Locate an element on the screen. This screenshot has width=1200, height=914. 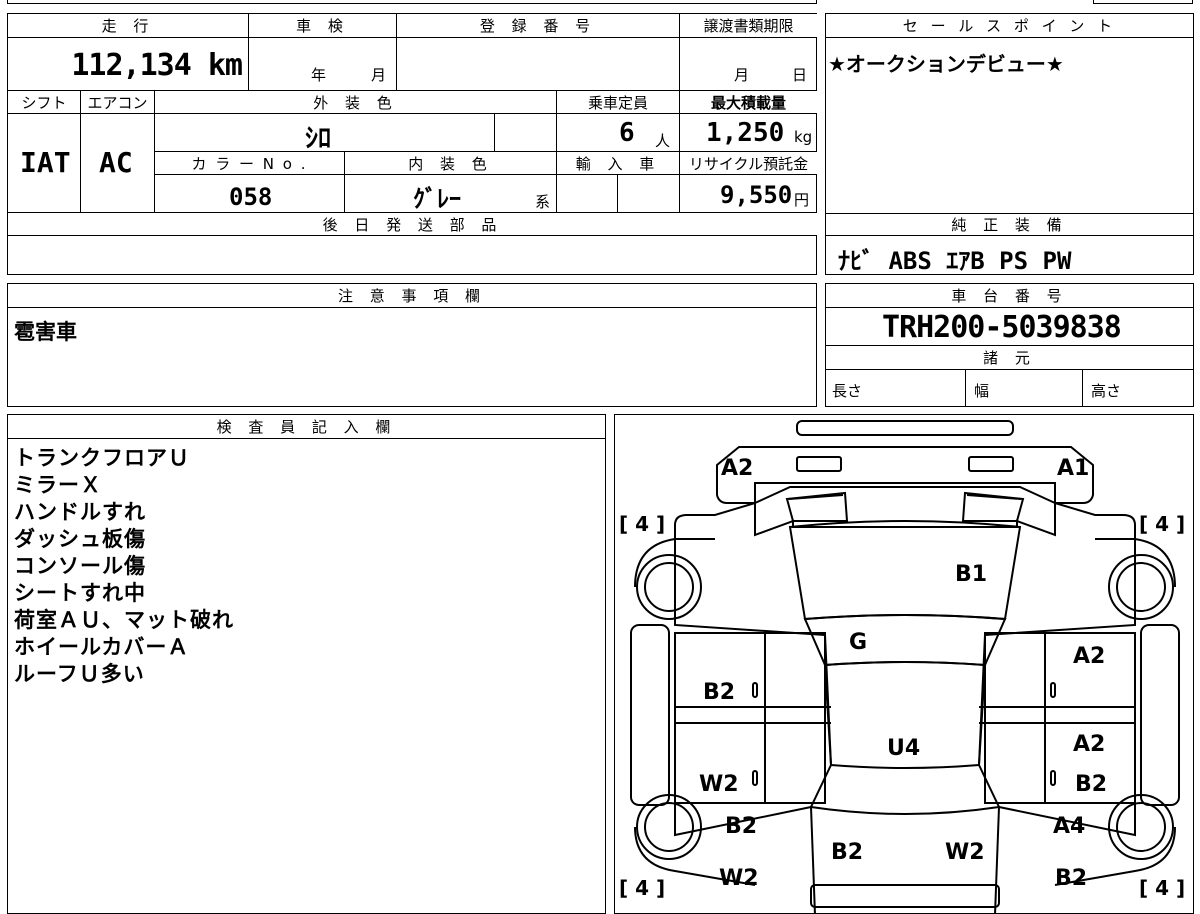
inspector-line: ホイールカバーＡ is located at coordinates (102, 647).